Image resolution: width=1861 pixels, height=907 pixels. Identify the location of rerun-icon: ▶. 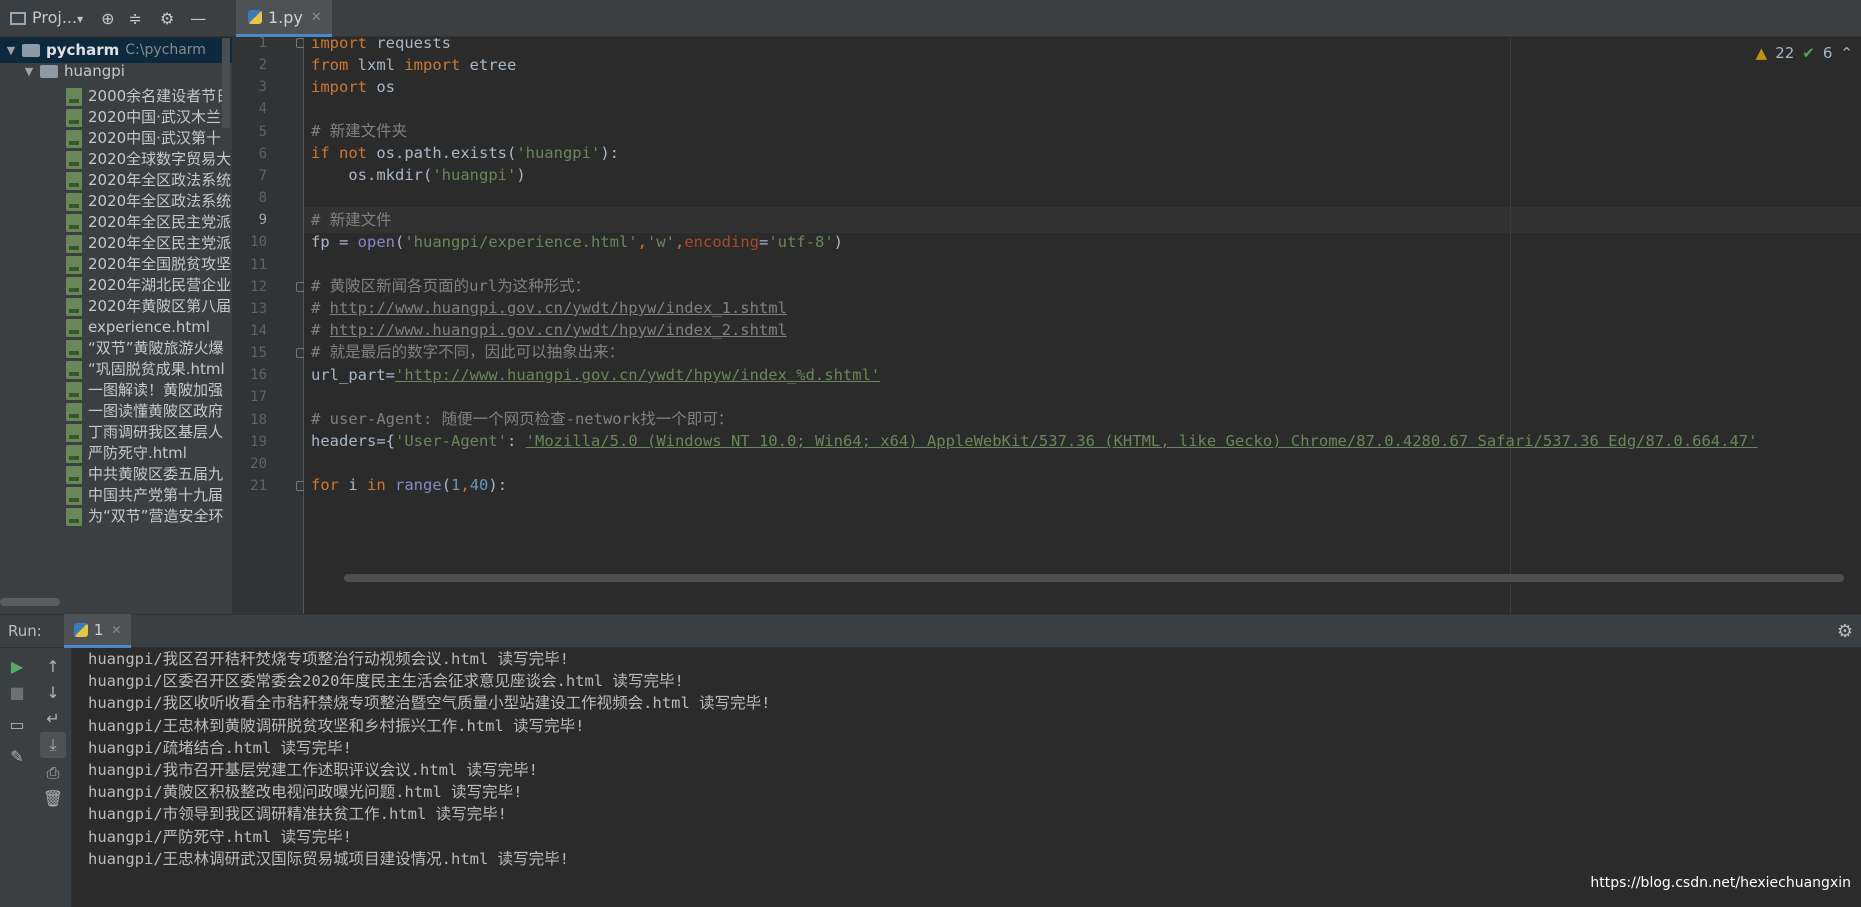
(17, 667).